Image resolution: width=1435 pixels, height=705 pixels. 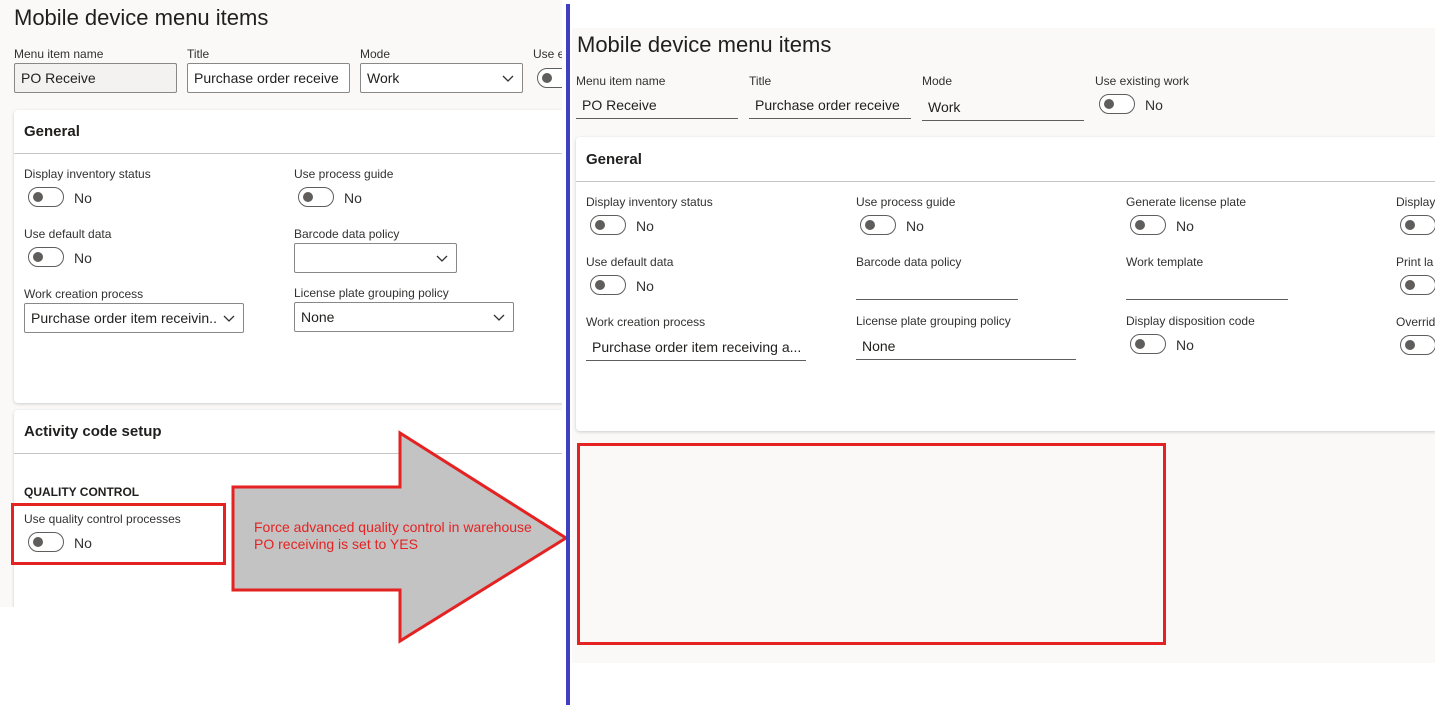 I want to click on display-disposition-code-toggle, so click(x=1148, y=344).